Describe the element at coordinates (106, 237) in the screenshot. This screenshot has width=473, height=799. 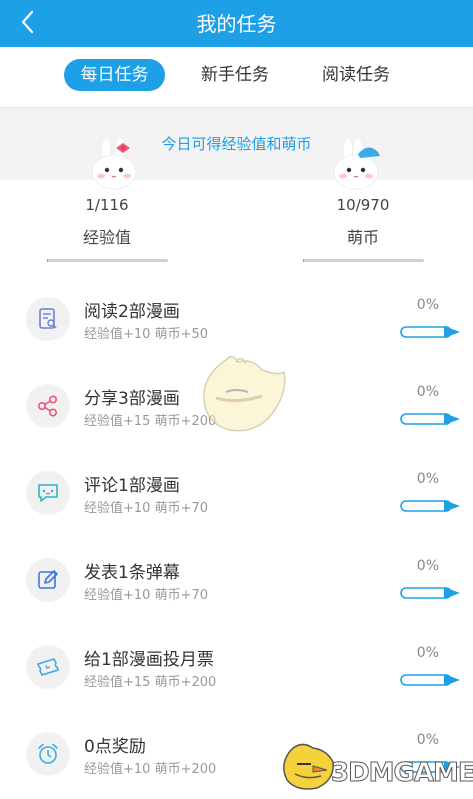
I see `exp-label: 经验值` at that location.